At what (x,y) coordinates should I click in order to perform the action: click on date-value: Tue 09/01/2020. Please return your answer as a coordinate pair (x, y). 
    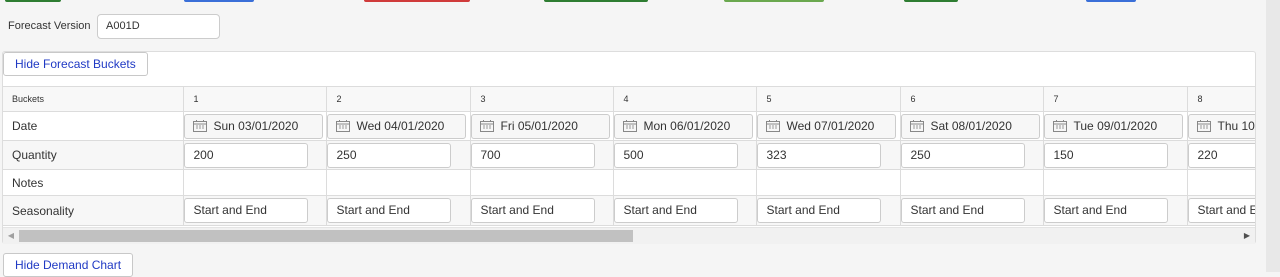
    Looking at the image, I should click on (1115, 126).